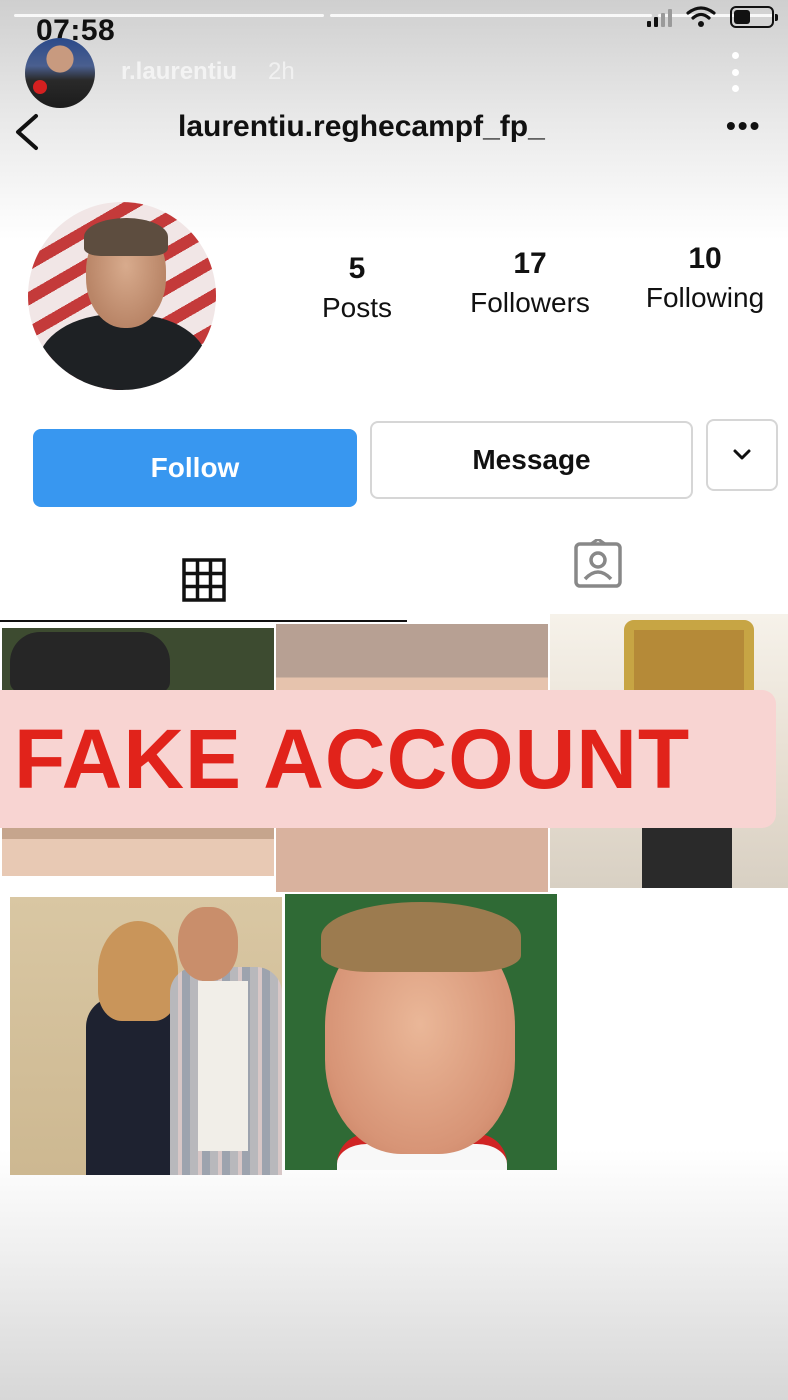 The image size is (788, 1400). What do you see at coordinates (705, 278) in the screenshot?
I see `stat-following: 10 Following` at bounding box center [705, 278].